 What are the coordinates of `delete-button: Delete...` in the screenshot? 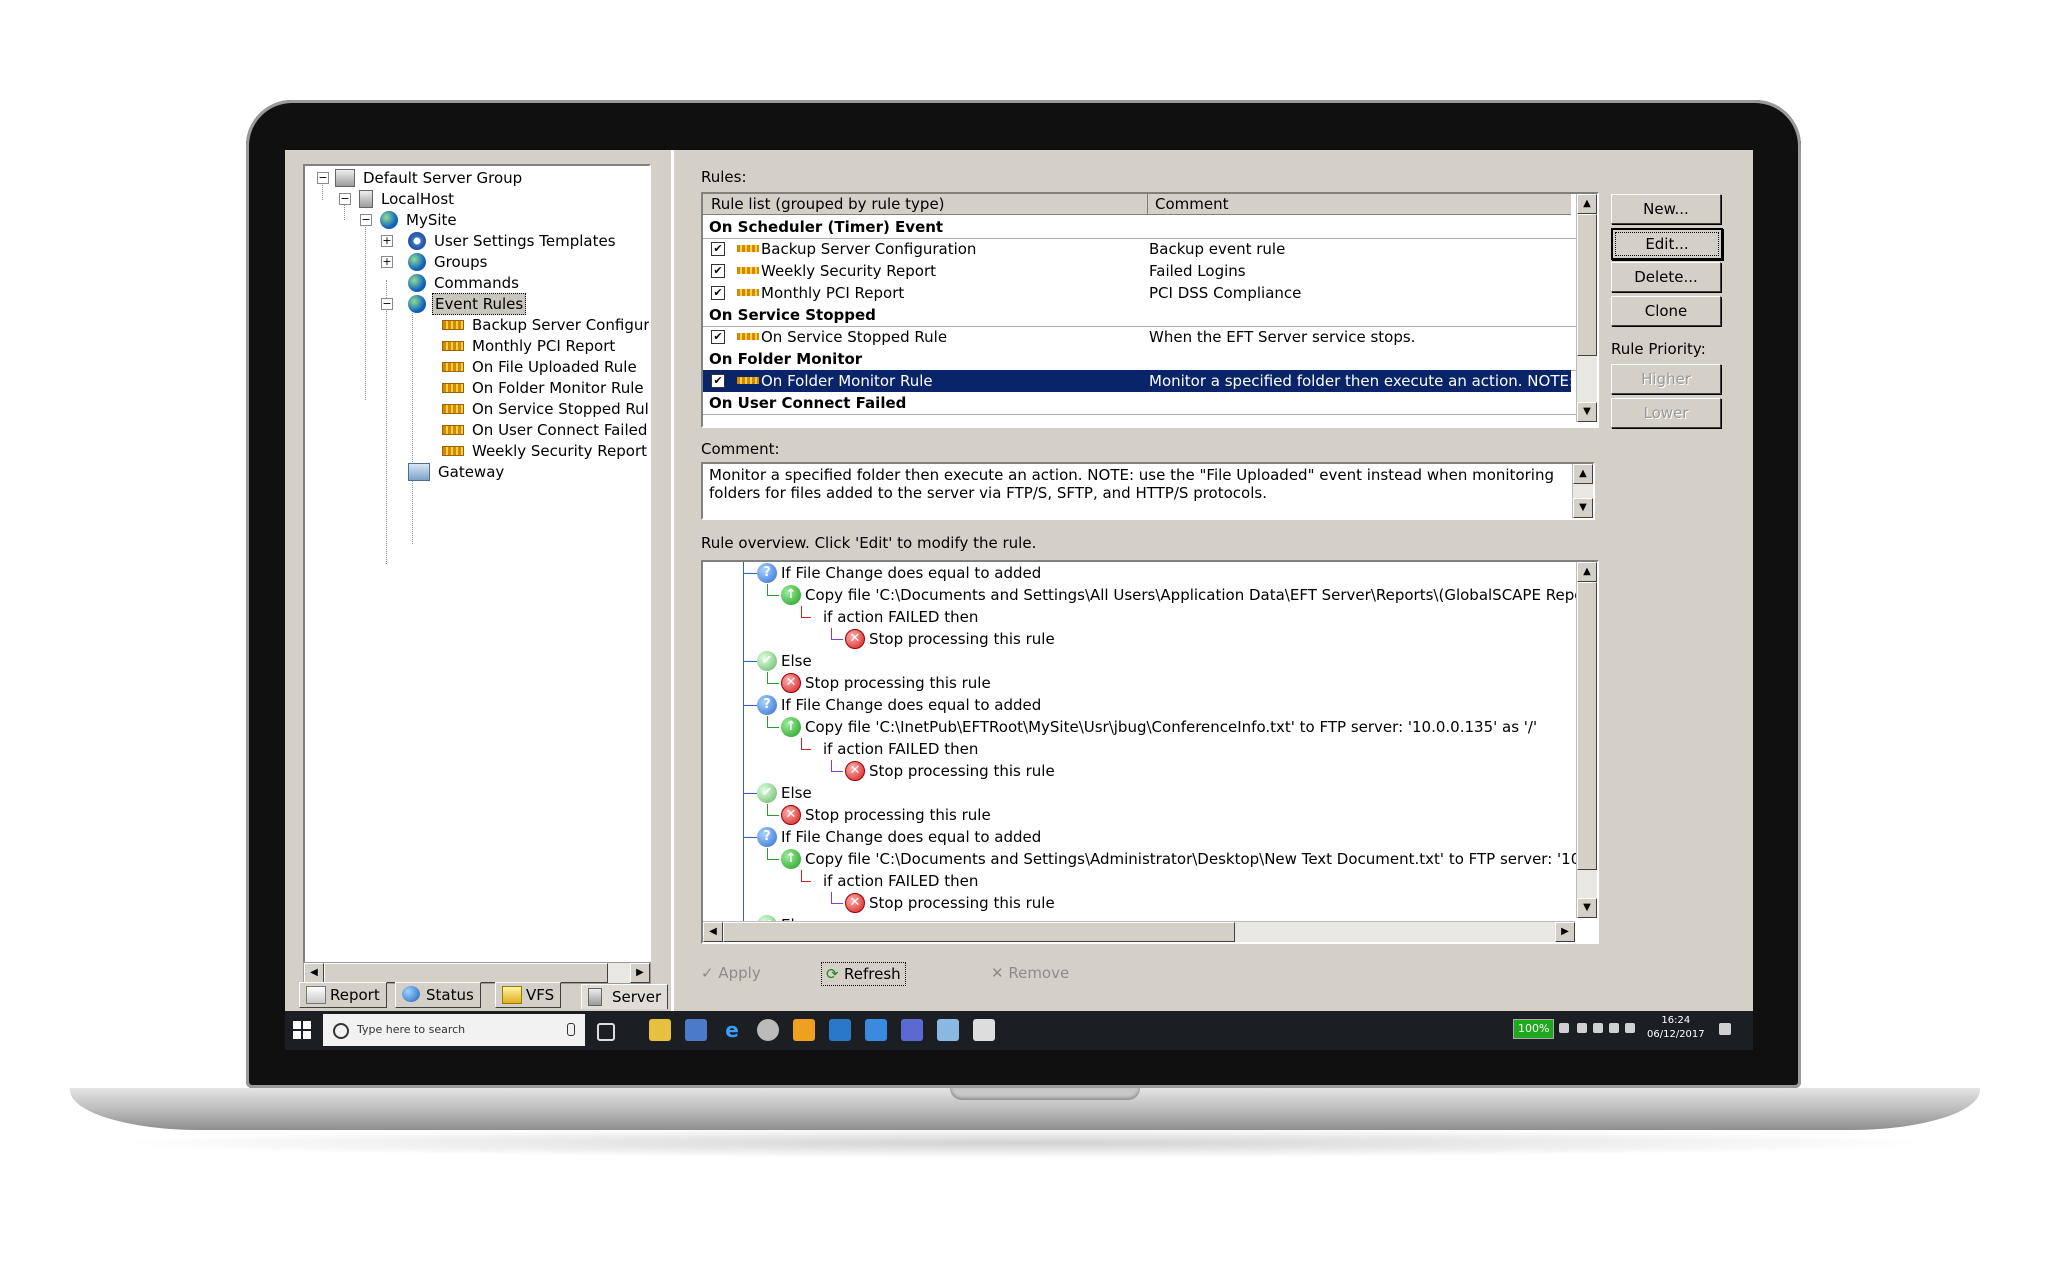 It's located at (1666, 277).